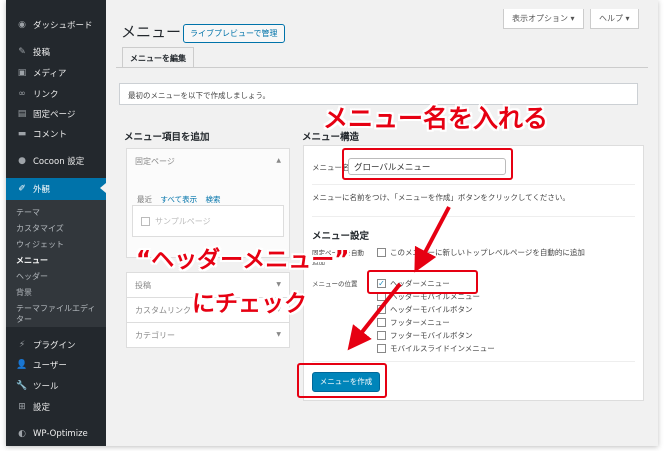 The image size is (664, 451). Describe the element at coordinates (56, 189) in the screenshot. I see `sidebar-item-appearance: ✐ 外観` at that location.